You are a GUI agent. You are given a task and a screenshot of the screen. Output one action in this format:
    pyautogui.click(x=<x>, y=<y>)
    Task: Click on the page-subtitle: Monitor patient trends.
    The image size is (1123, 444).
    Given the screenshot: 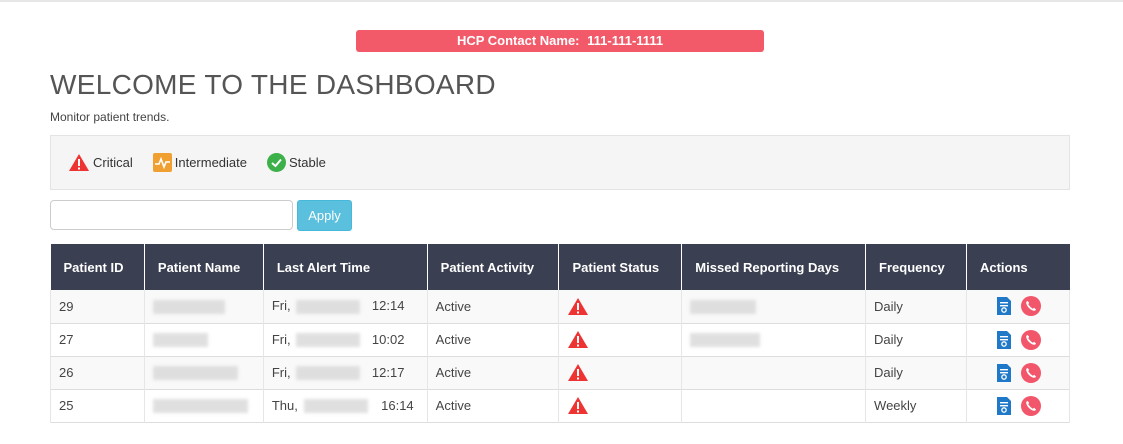 What is the action you would take?
    pyautogui.click(x=110, y=117)
    